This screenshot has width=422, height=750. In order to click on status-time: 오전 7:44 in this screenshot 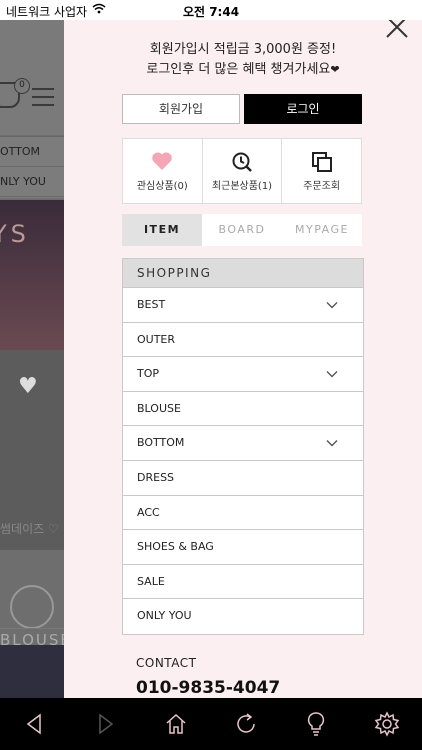, I will do `click(211, 12)`.